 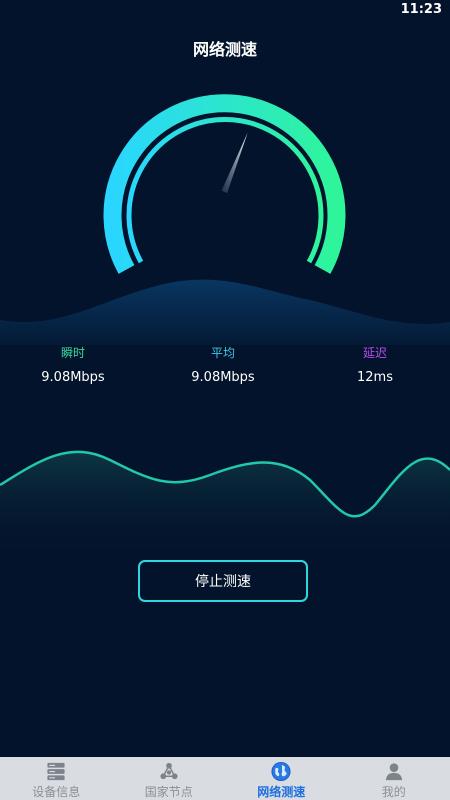 What do you see at coordinates (393, 792) in the screenshot?
I see `tab-mine-label: 我的` at bounding box center [393, 792].